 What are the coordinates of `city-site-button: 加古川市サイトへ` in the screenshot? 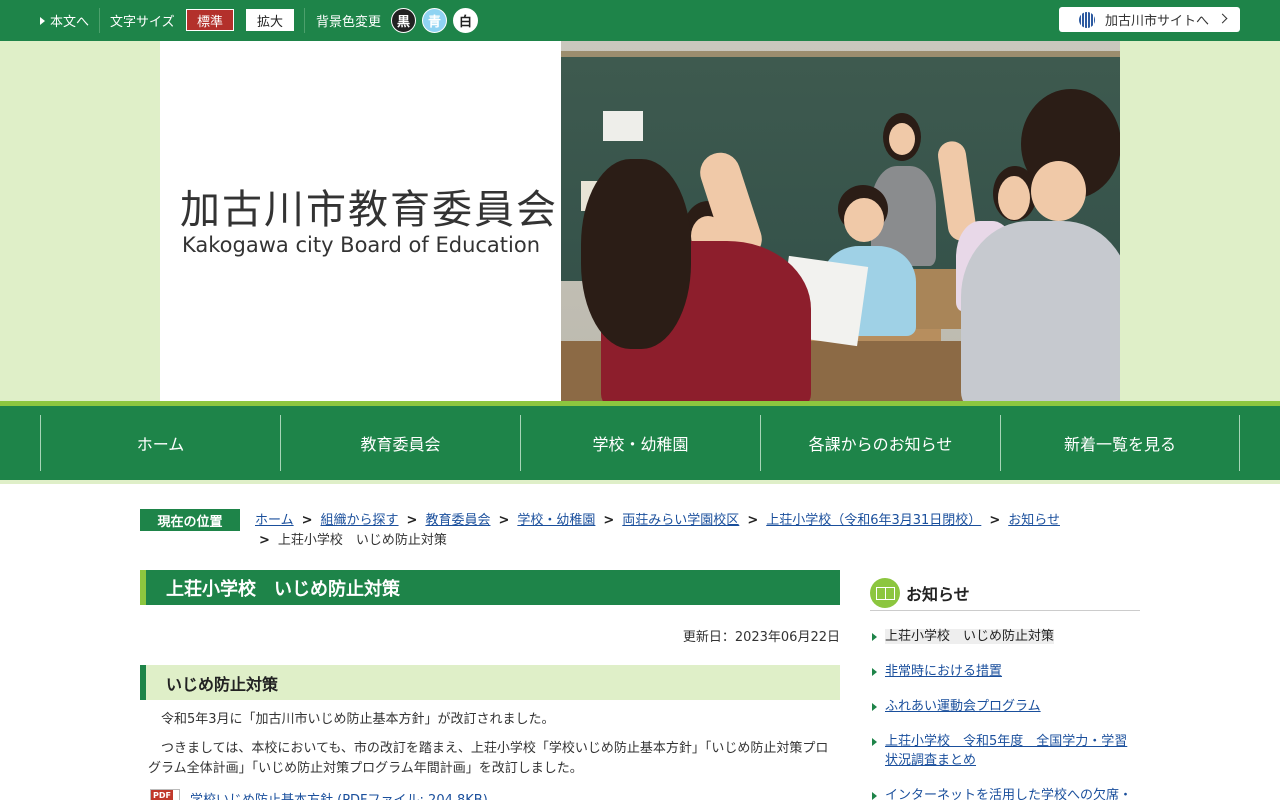 It's located at (1149, 19).